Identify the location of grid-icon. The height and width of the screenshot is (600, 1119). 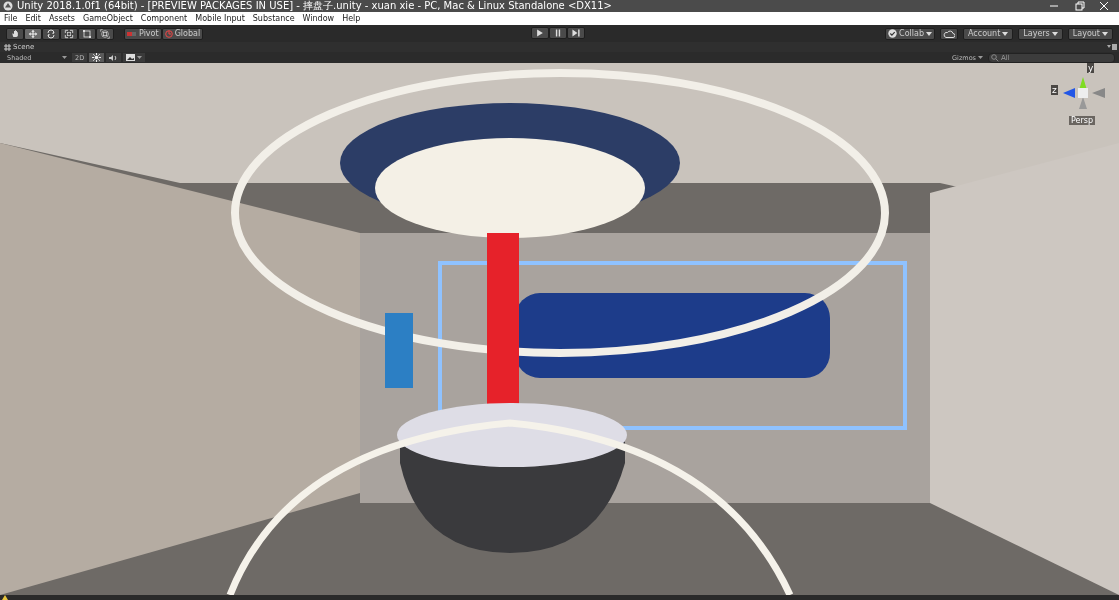
(7, 47).